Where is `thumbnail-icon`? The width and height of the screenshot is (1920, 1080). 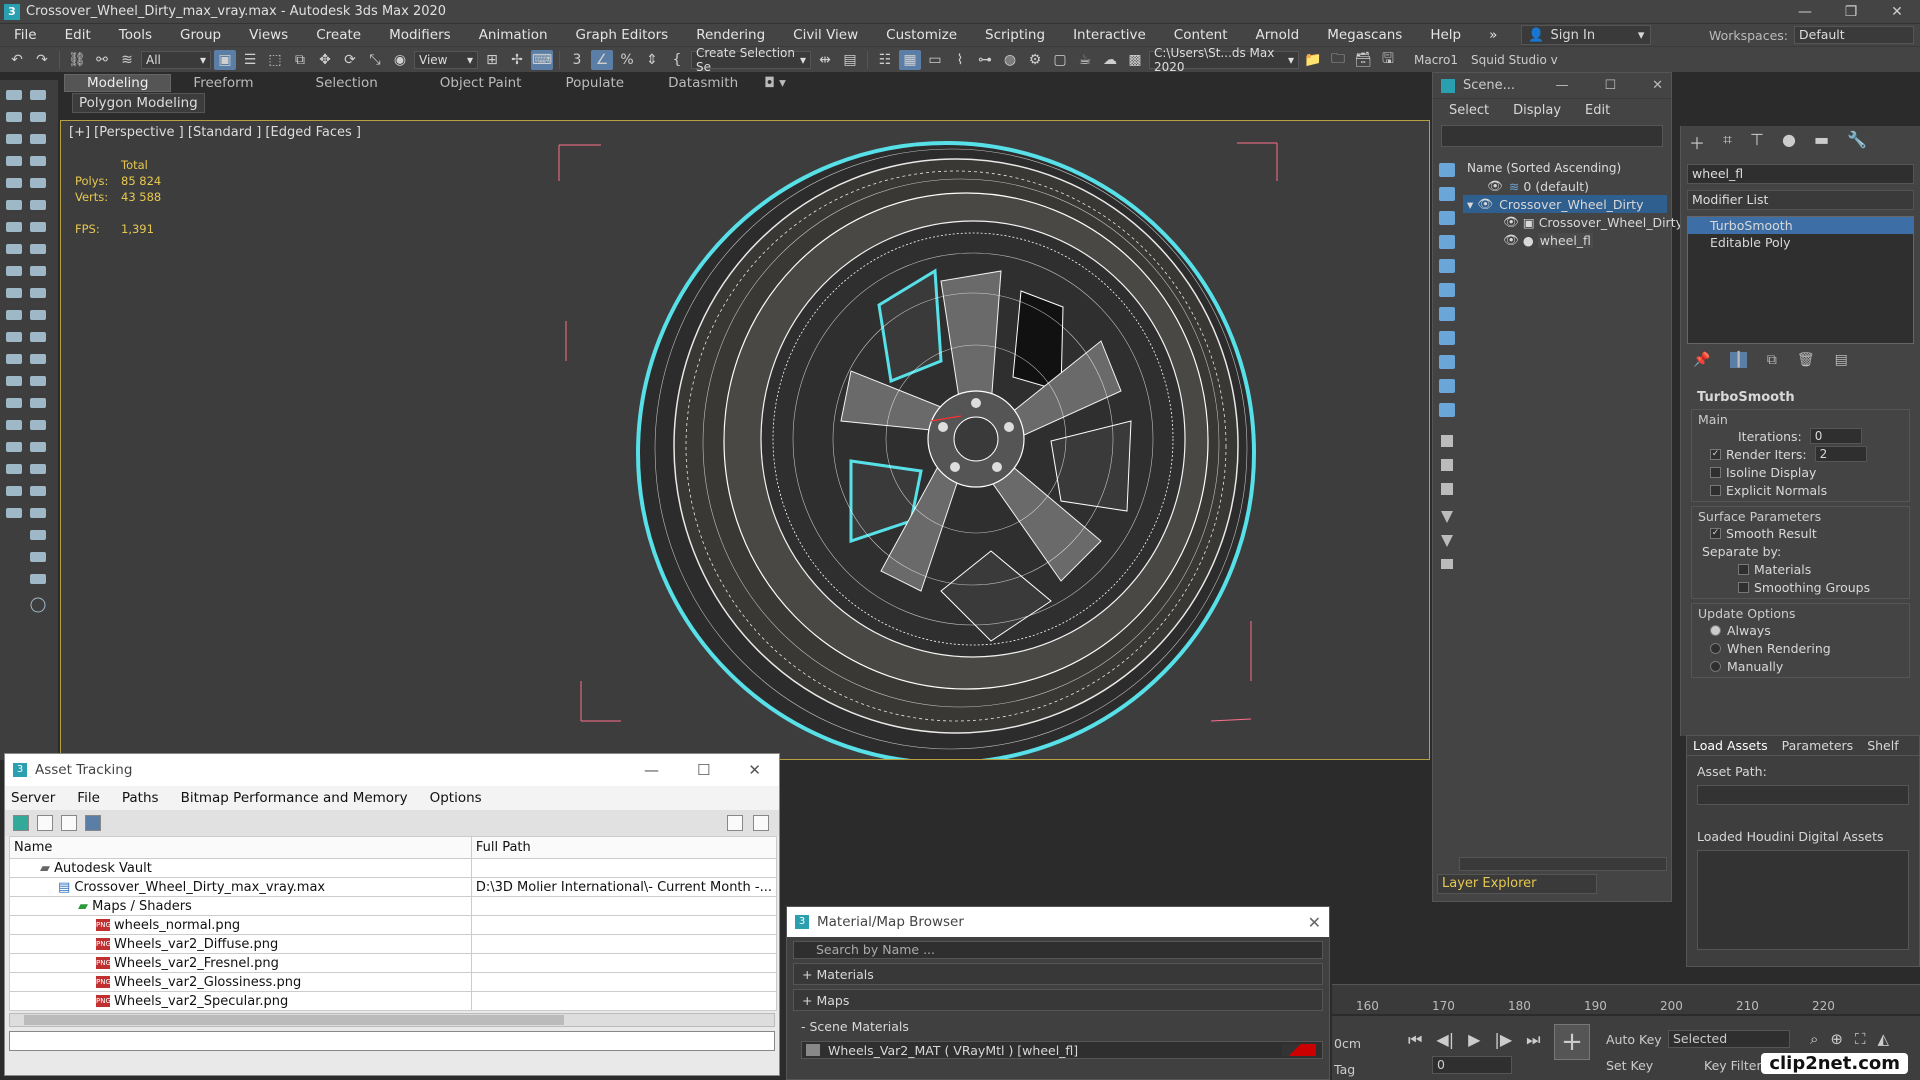 thumbnail-icon is located at coordinates (69, 823).